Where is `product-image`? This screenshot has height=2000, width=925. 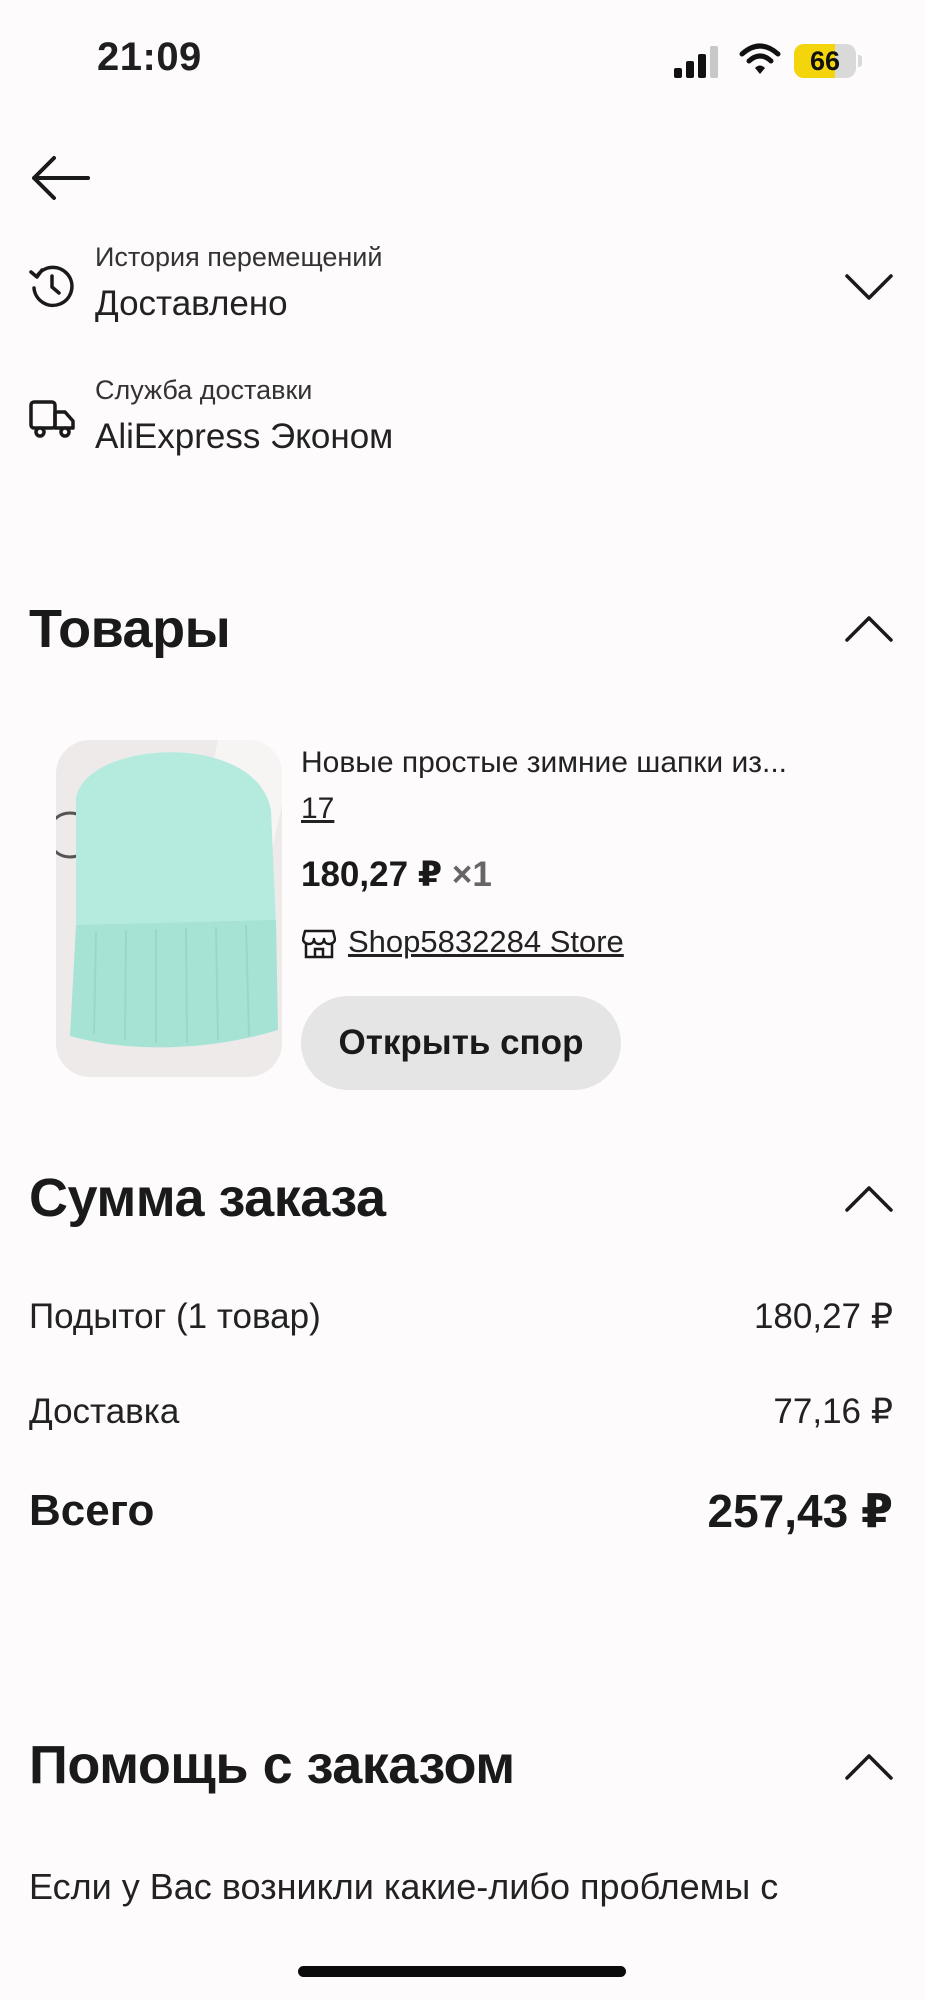 product-image is located at coordinates (169, 908).